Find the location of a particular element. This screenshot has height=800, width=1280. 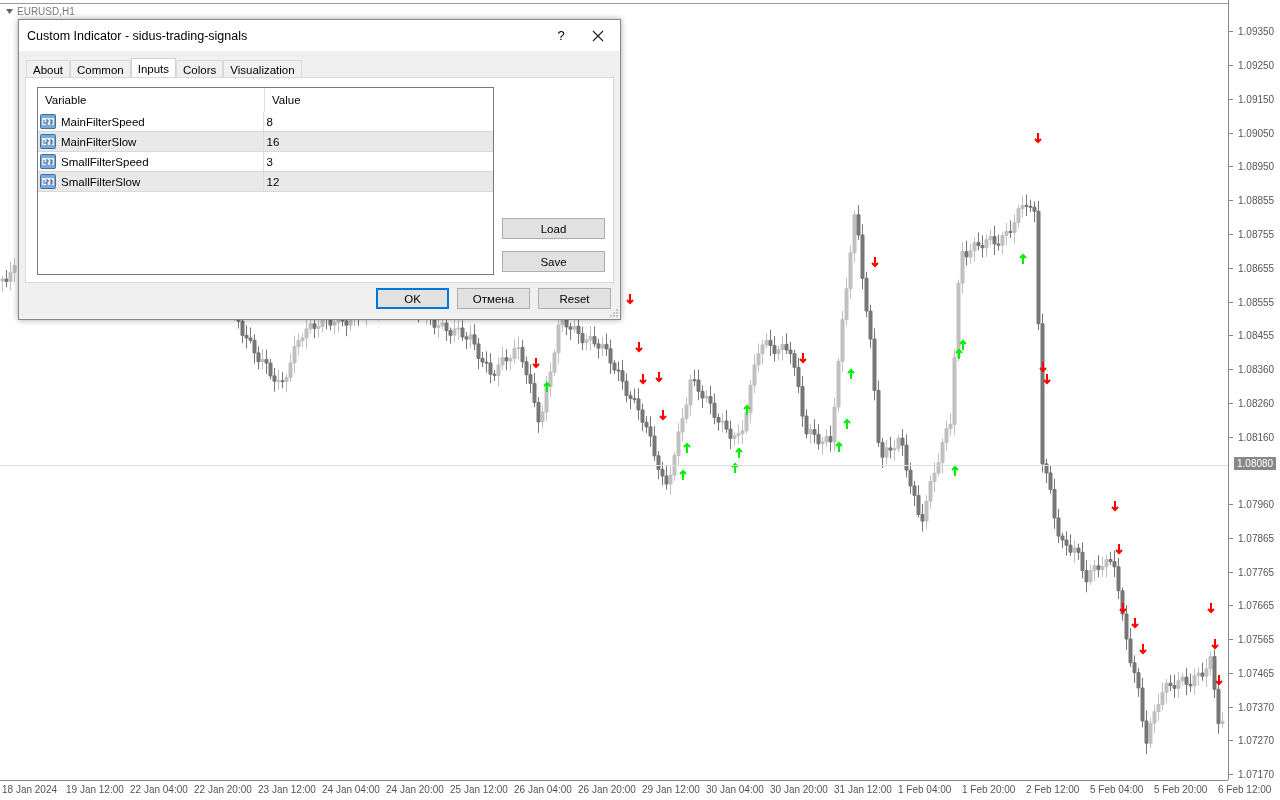

time-label: 6 Feb 12:00 is located at coordinates (1245, 790).